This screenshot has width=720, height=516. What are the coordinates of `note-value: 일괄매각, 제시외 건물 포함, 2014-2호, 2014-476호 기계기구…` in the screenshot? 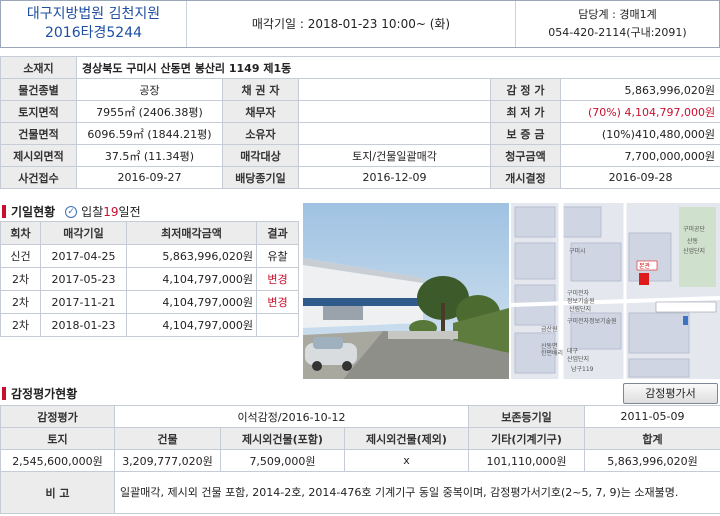 It's located at (416, 492).